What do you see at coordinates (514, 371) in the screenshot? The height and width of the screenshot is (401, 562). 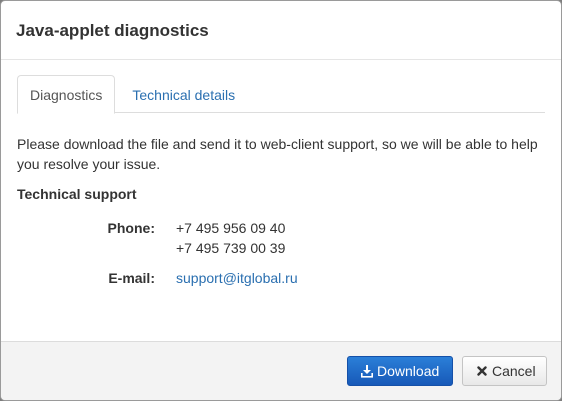 I see `cancel-button-label: Cancel` at bounding box center [514, 371].